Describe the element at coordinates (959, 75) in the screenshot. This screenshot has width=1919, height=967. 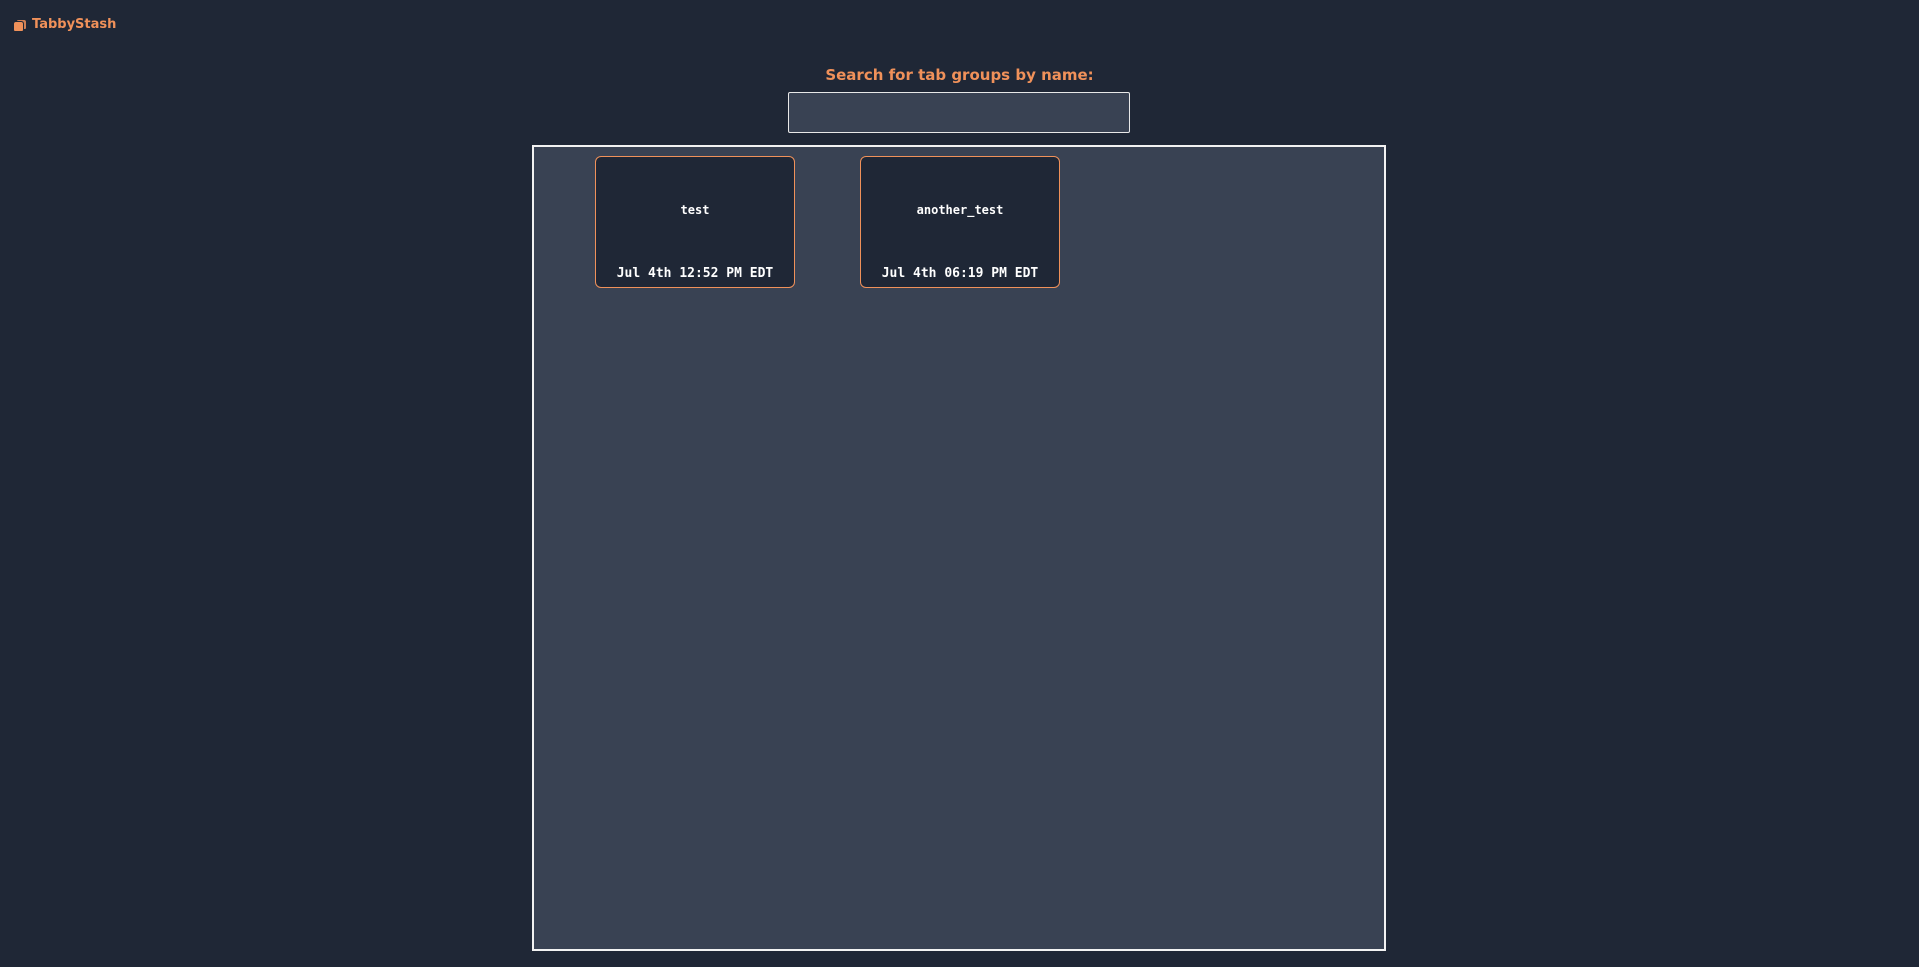
I see `search-label: Search for tab groups by name:` at that location.